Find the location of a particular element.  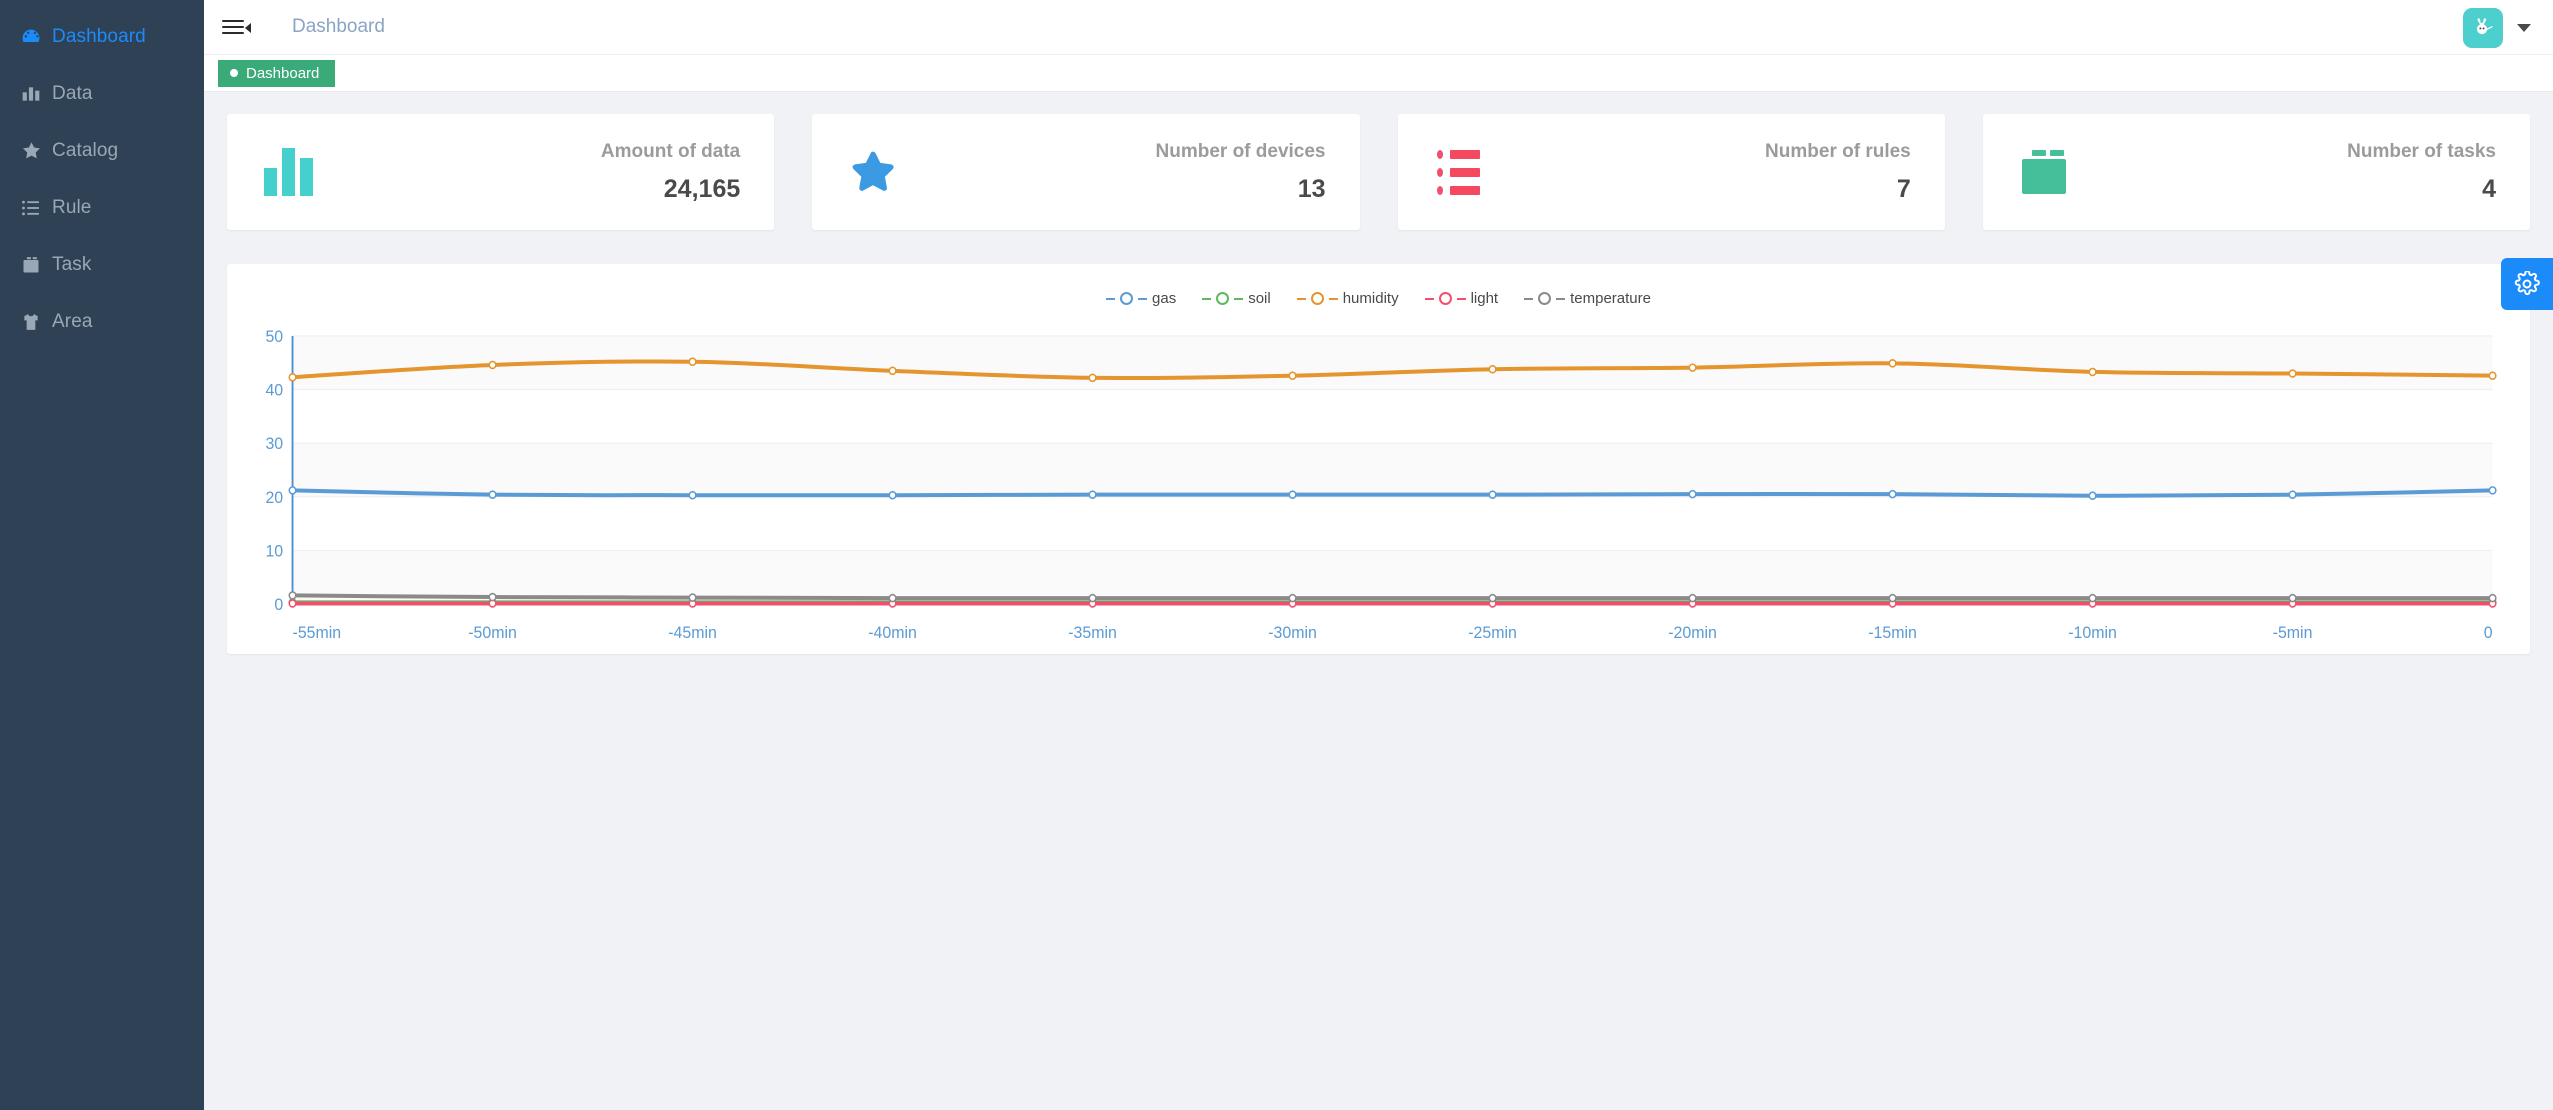

legend-label: light is located at coordinates (1484, 298).